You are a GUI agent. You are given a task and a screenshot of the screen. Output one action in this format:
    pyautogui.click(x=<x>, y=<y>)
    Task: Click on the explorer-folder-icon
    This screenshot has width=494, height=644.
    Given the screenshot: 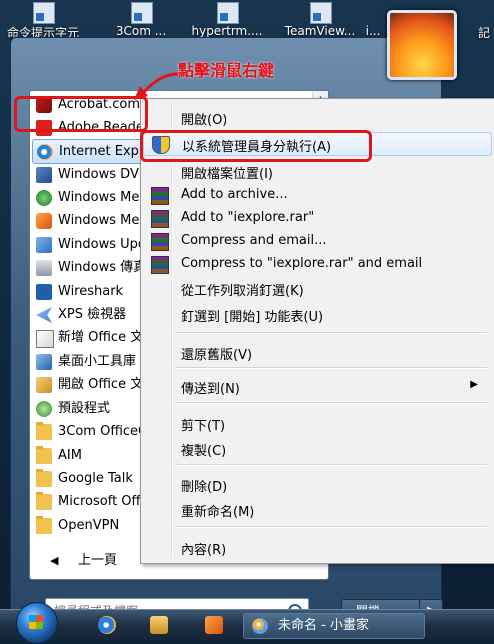 What is the action you would take?
    pyautogui.click(x=159, y=625)
    